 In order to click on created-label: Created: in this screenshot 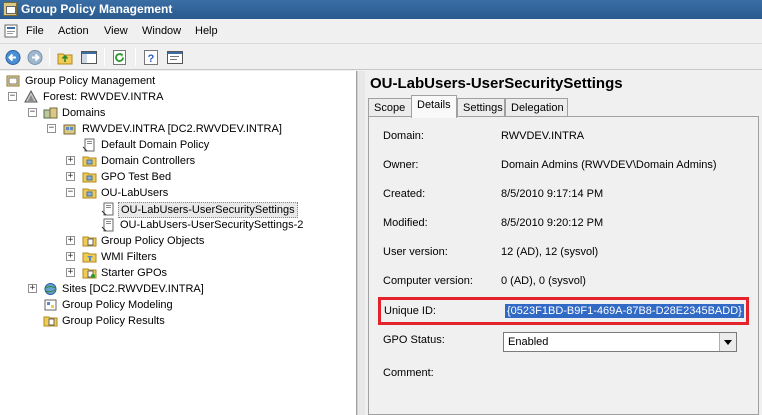, I will do `click(404, 194)`.